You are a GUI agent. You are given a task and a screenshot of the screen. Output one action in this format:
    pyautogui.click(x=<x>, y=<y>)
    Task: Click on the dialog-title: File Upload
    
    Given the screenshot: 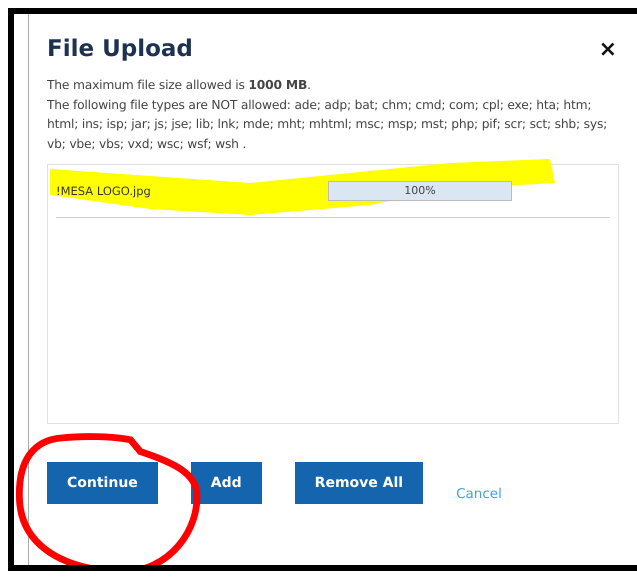 What is the action you would take?
    pyautogui.click(x=120, y=49)
    